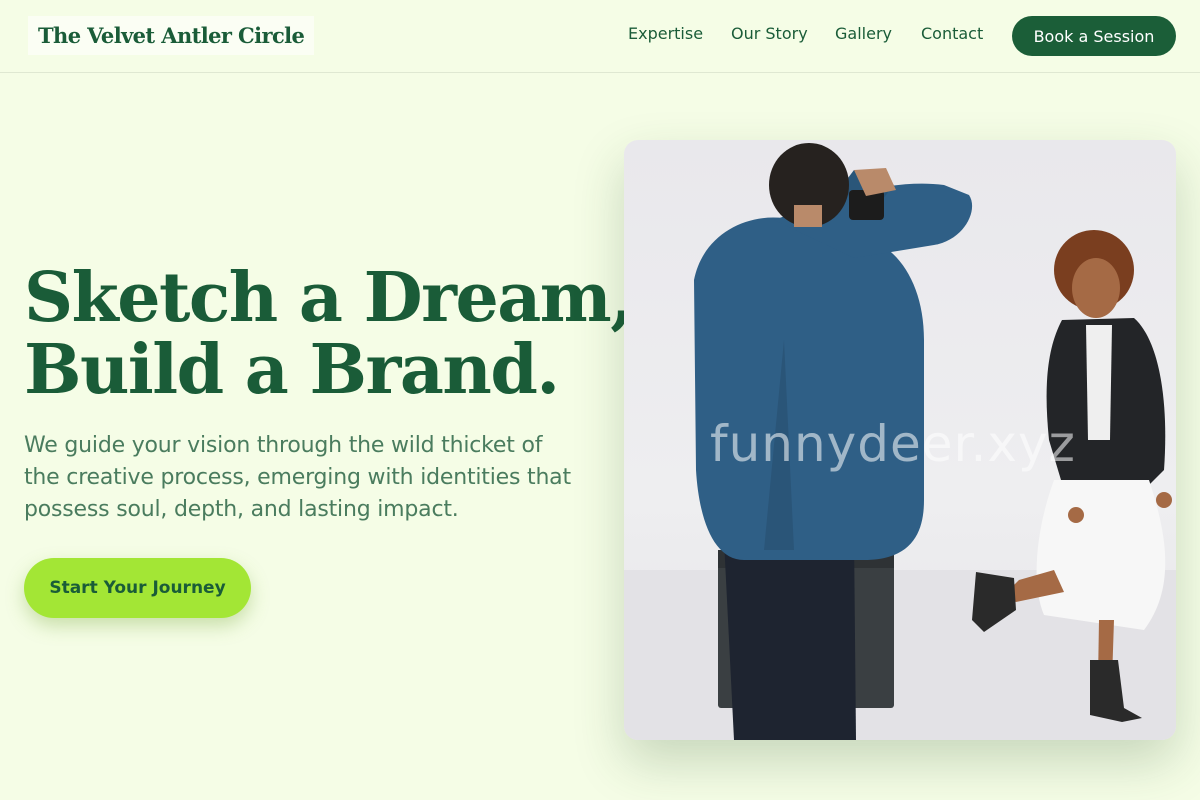 This screenshot has width=1200, height=800. I want to click on nav-link-our-story: Our Story, so click(769, 33).